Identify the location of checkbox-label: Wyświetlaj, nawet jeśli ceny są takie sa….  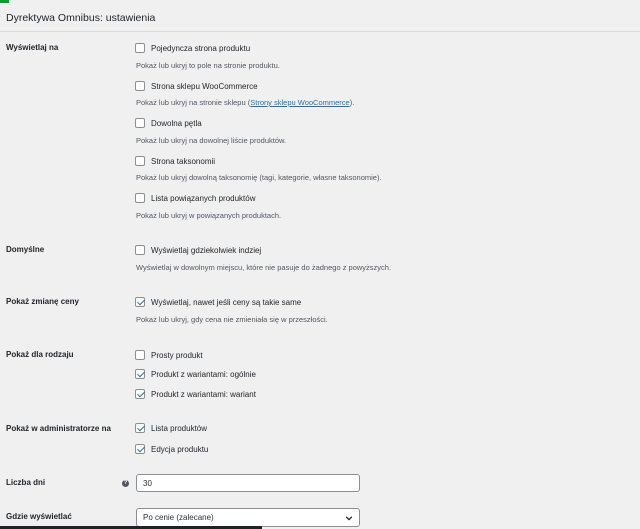
(226, 302).